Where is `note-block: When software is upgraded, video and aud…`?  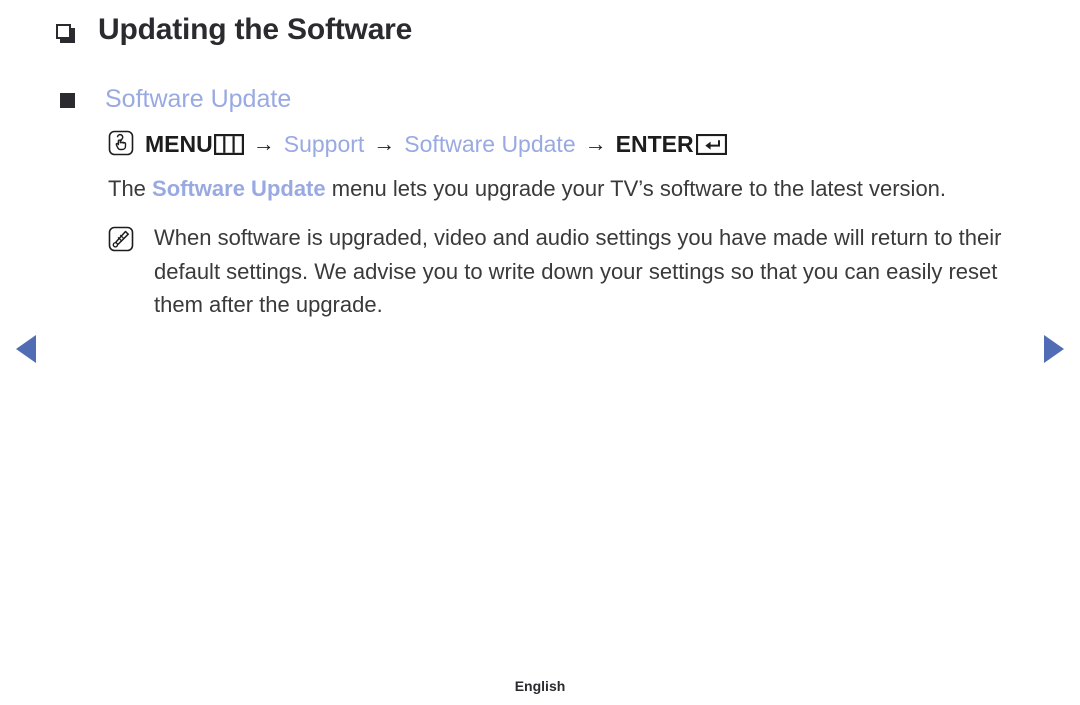
note-block: When software is upgraded, video and aud… is located at coordinates (568, 271).